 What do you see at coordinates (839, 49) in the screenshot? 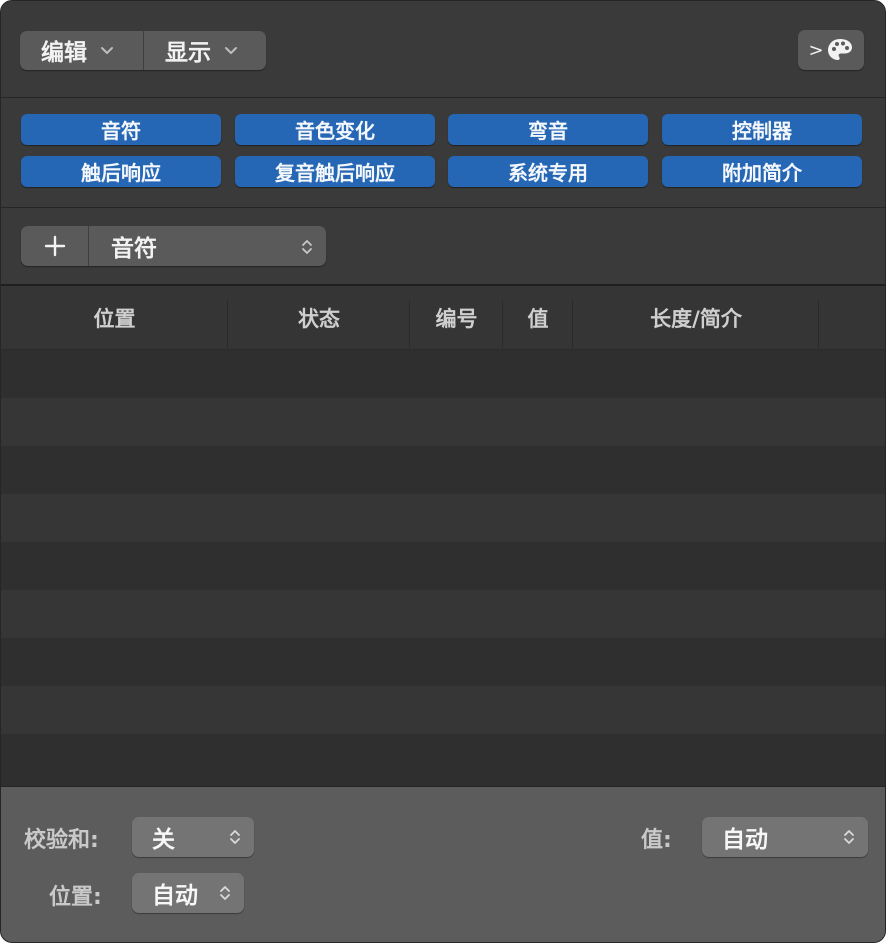
I see `midi-palette-icon` at bounding box center [839, 49].